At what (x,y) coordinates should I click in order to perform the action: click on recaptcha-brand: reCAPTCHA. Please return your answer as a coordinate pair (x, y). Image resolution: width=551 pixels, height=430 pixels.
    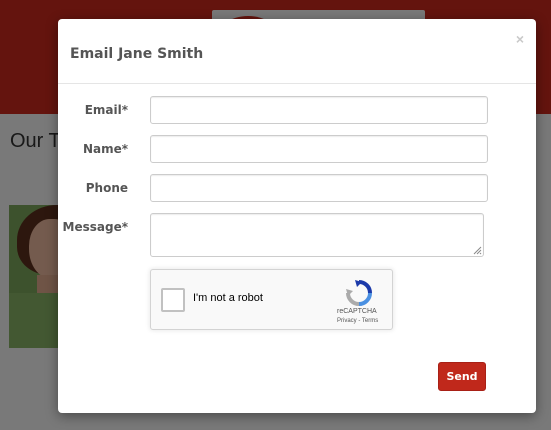
    Looking at the image, I should click on (357, 311).